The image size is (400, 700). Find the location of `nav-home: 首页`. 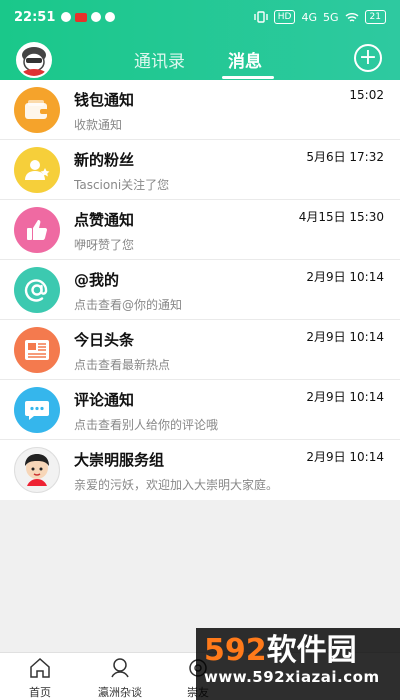

nav-home: 首页 is located at coordinates (40, 678).